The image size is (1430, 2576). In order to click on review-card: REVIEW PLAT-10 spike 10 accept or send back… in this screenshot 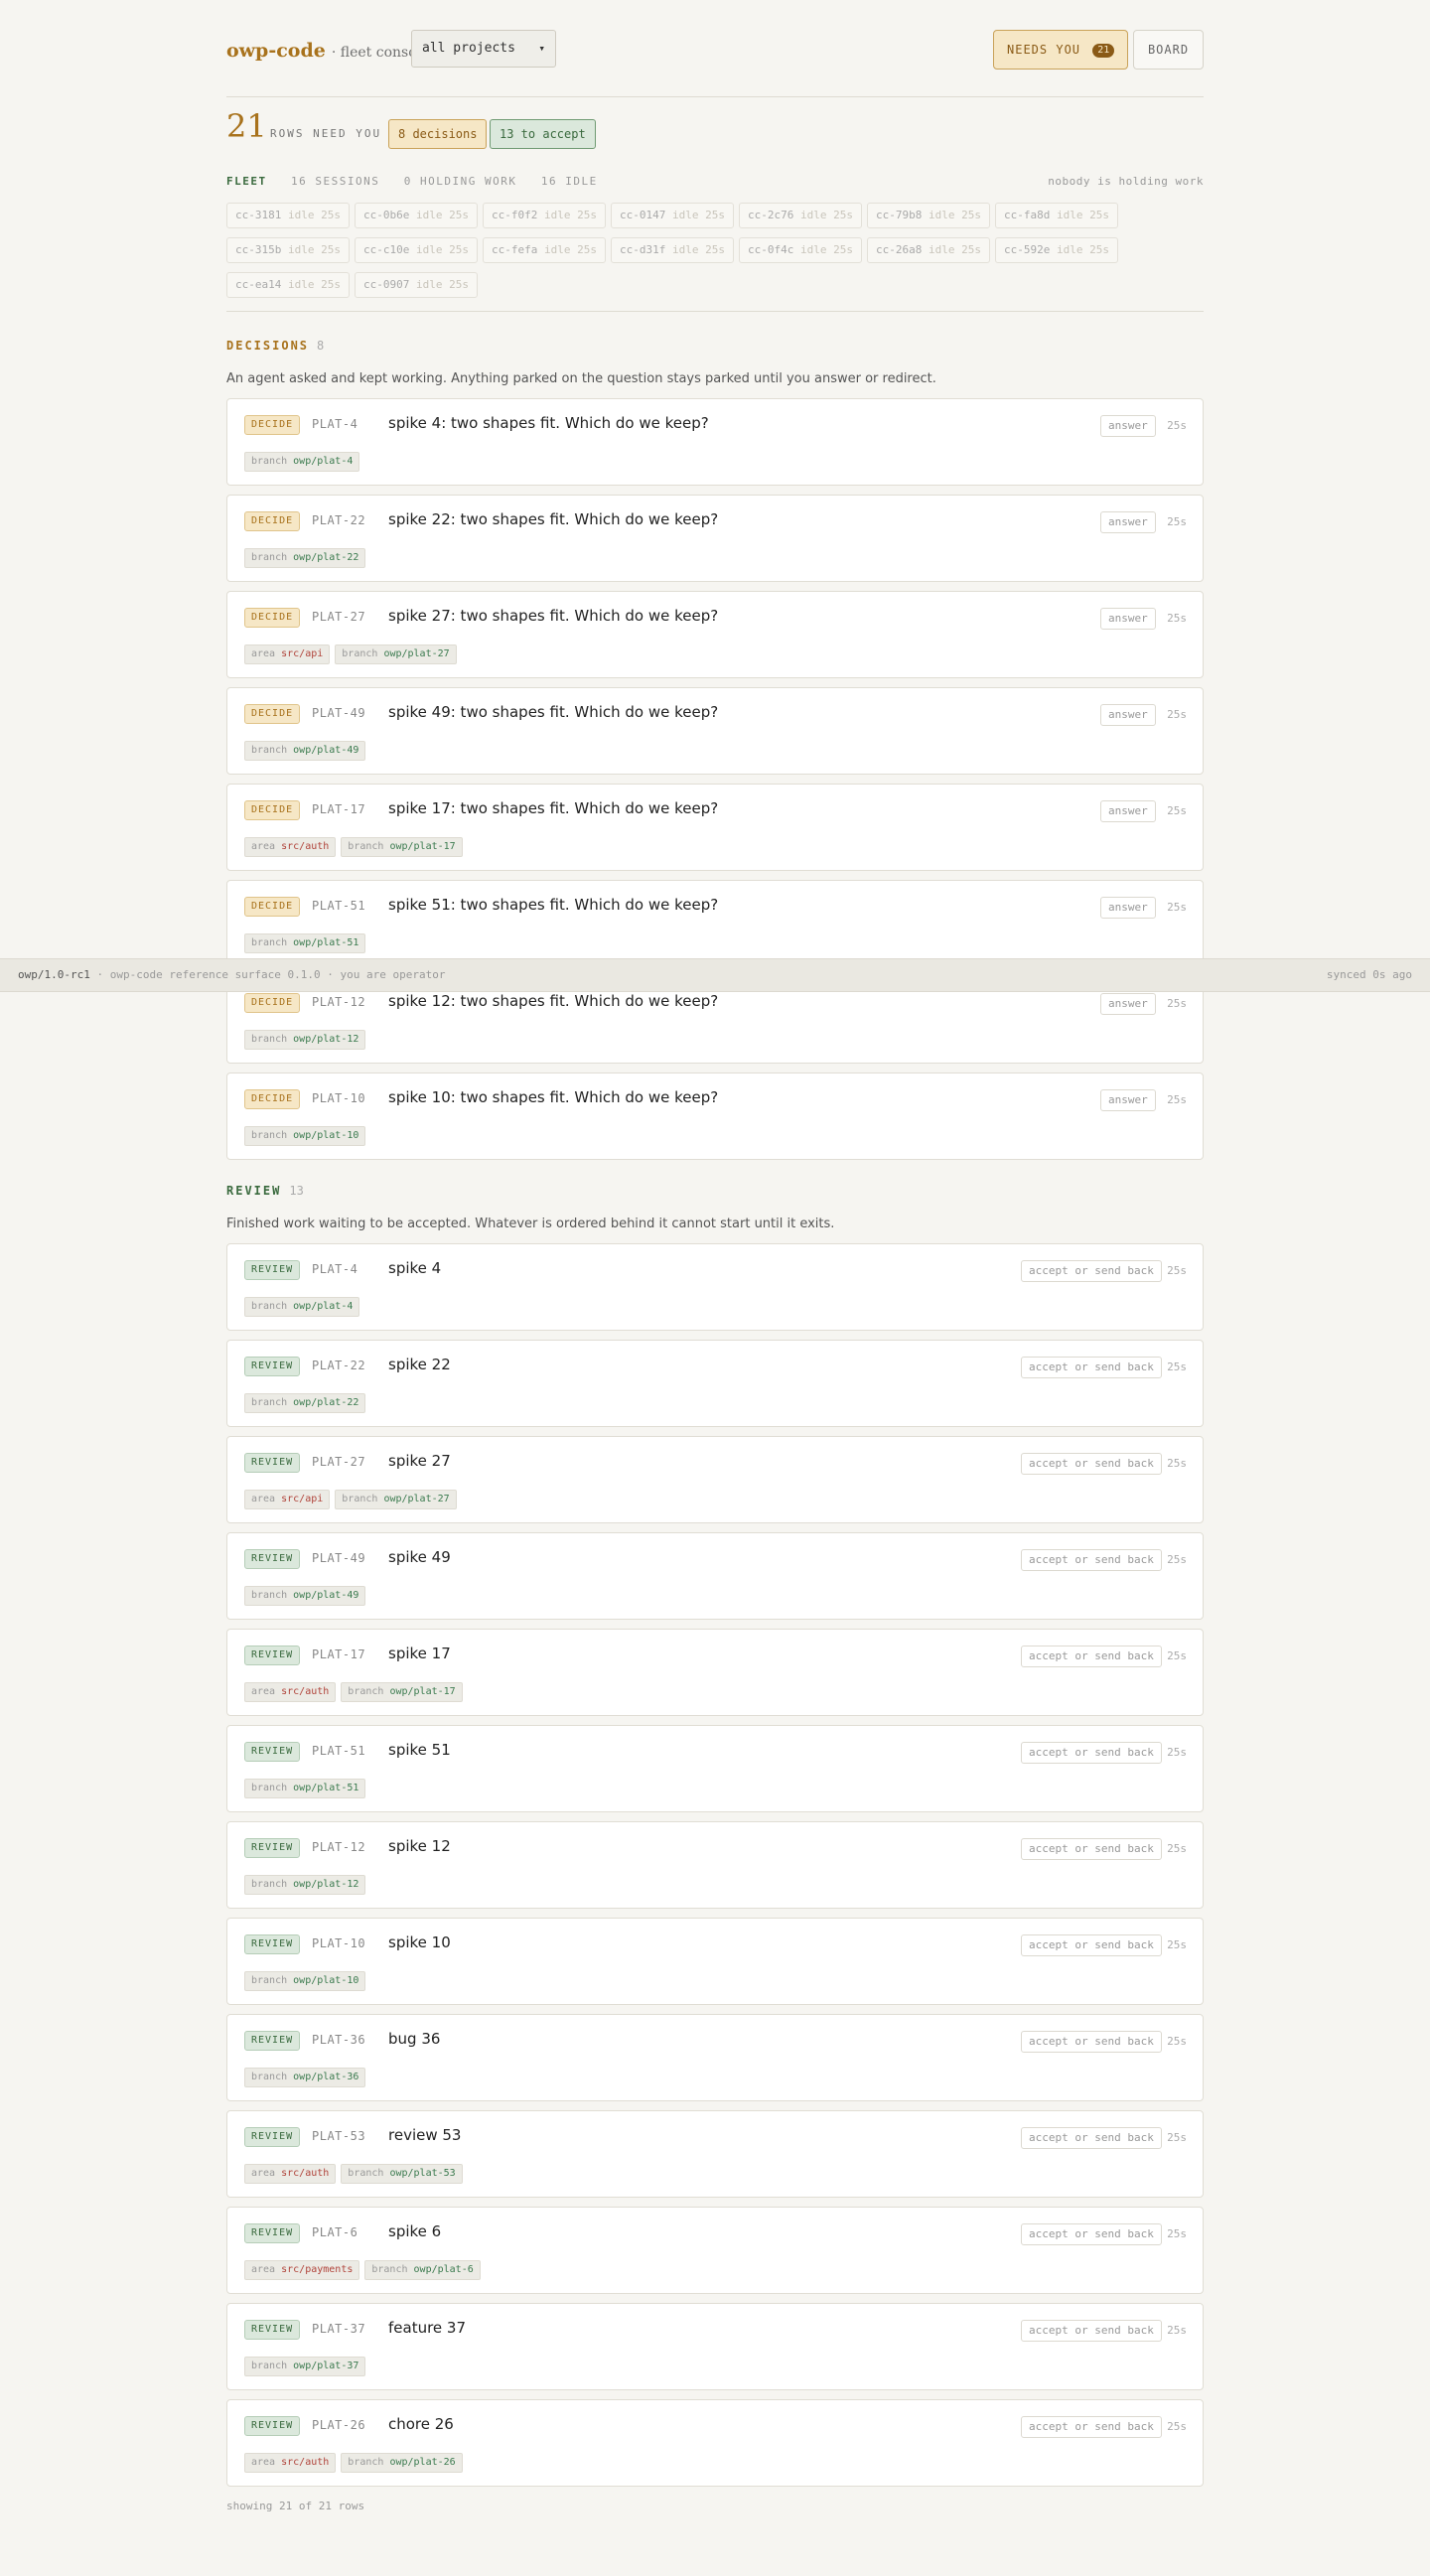, I will do `click(715, 1961)`.